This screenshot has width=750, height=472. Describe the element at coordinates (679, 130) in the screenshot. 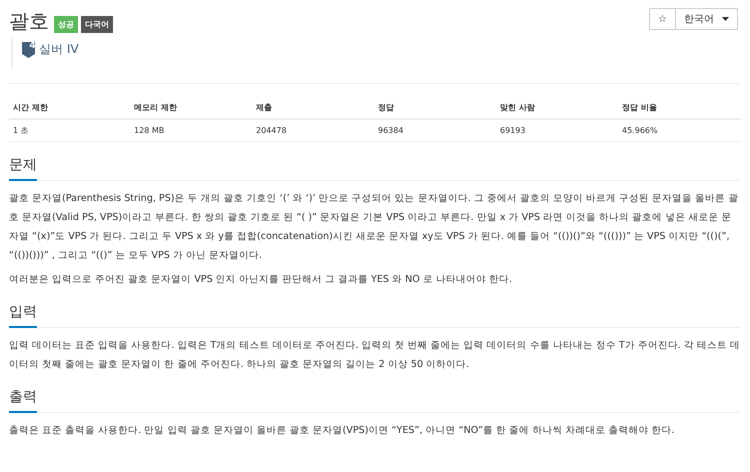

I see `table-cell: 45.966%` at that location.